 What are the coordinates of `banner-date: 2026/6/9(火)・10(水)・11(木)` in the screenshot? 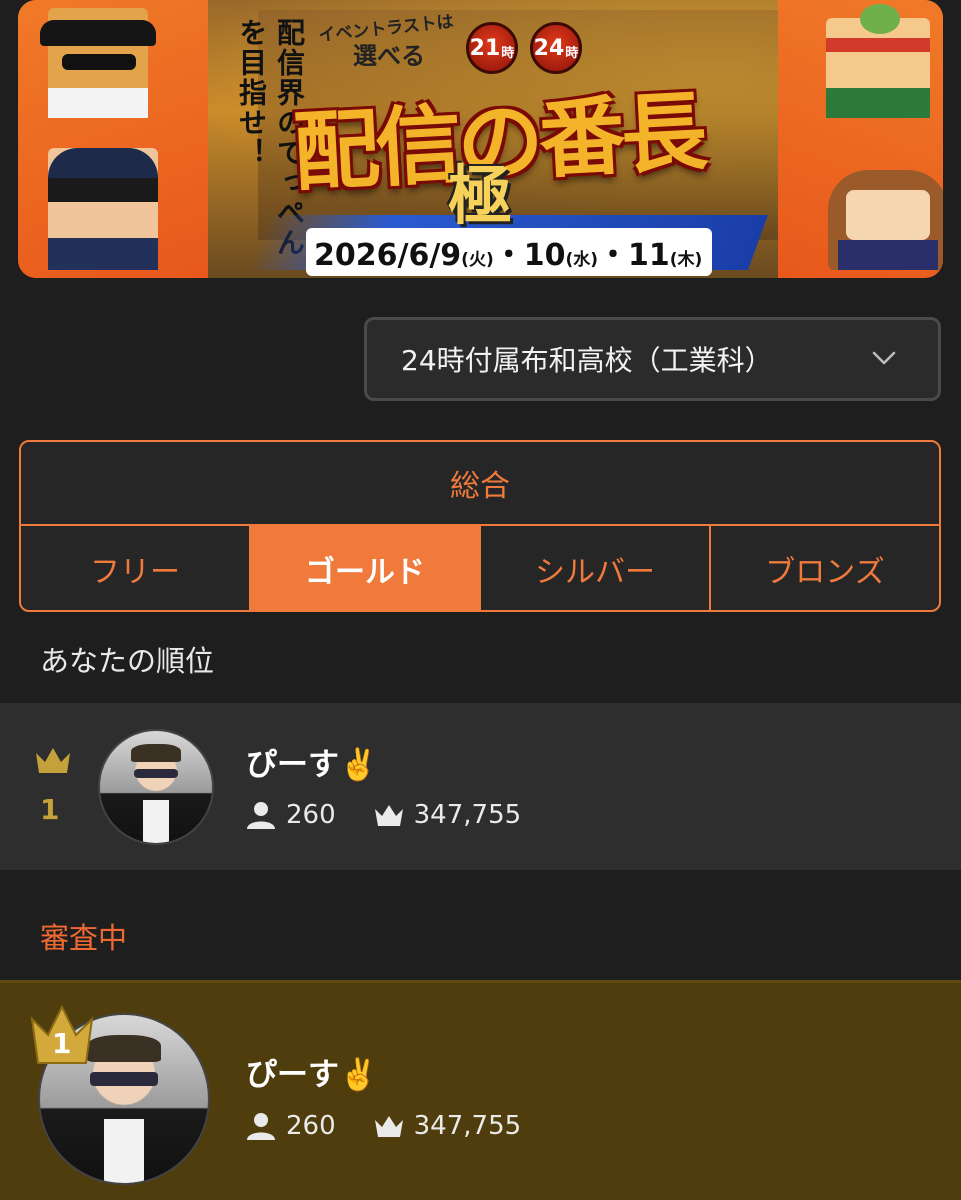 It's located at (509, 252).